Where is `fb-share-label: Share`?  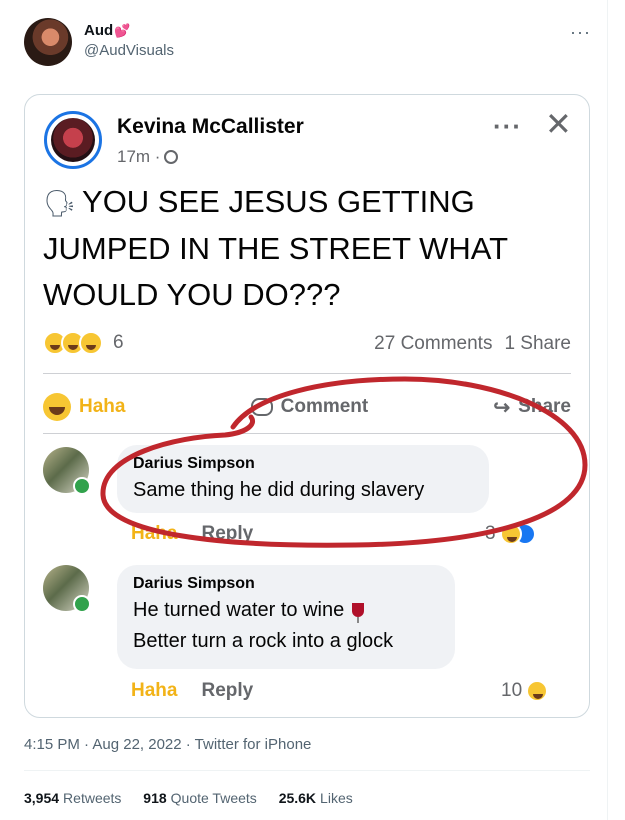
fb-share-label: Share is located at coordinates (544, 406).